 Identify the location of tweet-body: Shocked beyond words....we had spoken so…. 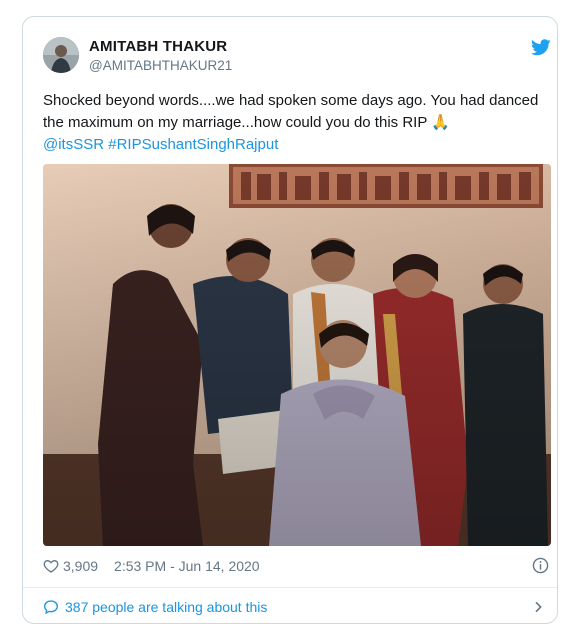
(291, 111).